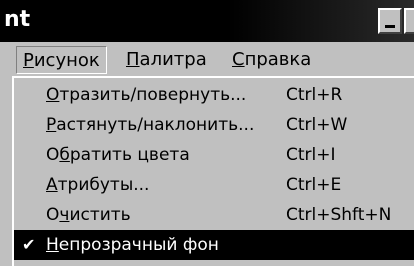 The height and width of the screenshot is (266, 414). I want to click on menu-item-stretch-skew: Растянуть/наклонить... Ctrl+W, so click(214, 125).